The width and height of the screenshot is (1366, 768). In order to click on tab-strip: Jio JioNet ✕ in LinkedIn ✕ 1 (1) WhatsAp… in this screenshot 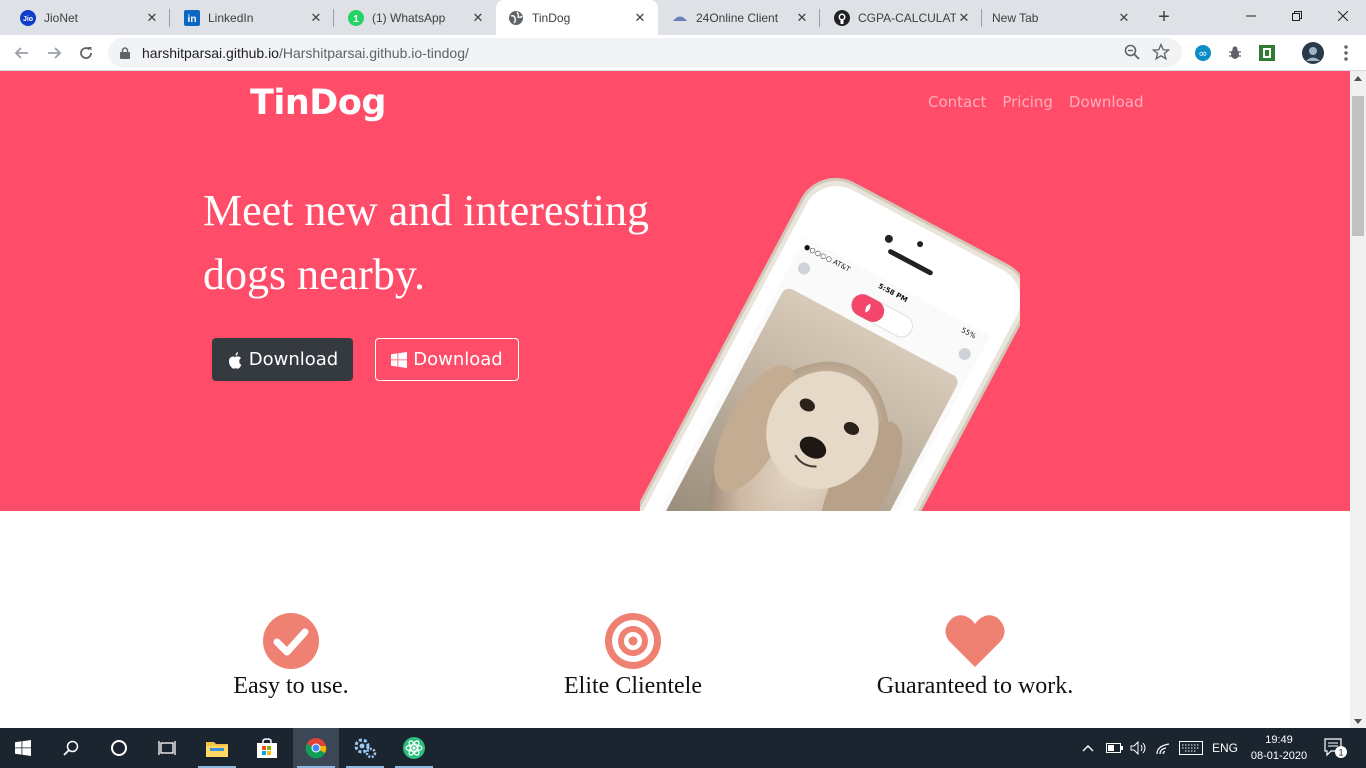, I will do `click(683, 17)`.